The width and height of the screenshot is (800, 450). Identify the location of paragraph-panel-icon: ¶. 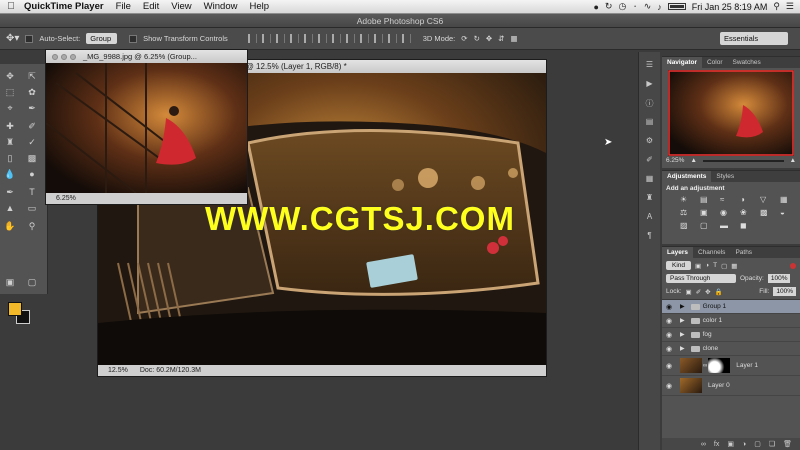
(650, 236).